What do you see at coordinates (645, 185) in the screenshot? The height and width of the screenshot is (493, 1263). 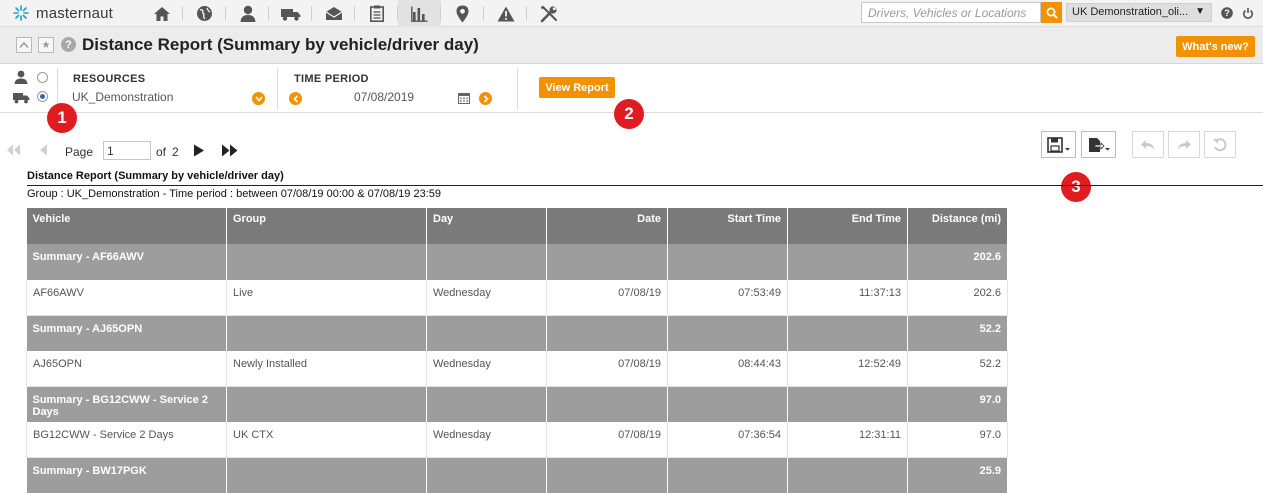 I see `report-header-rule` at bounding box center [645, 185].